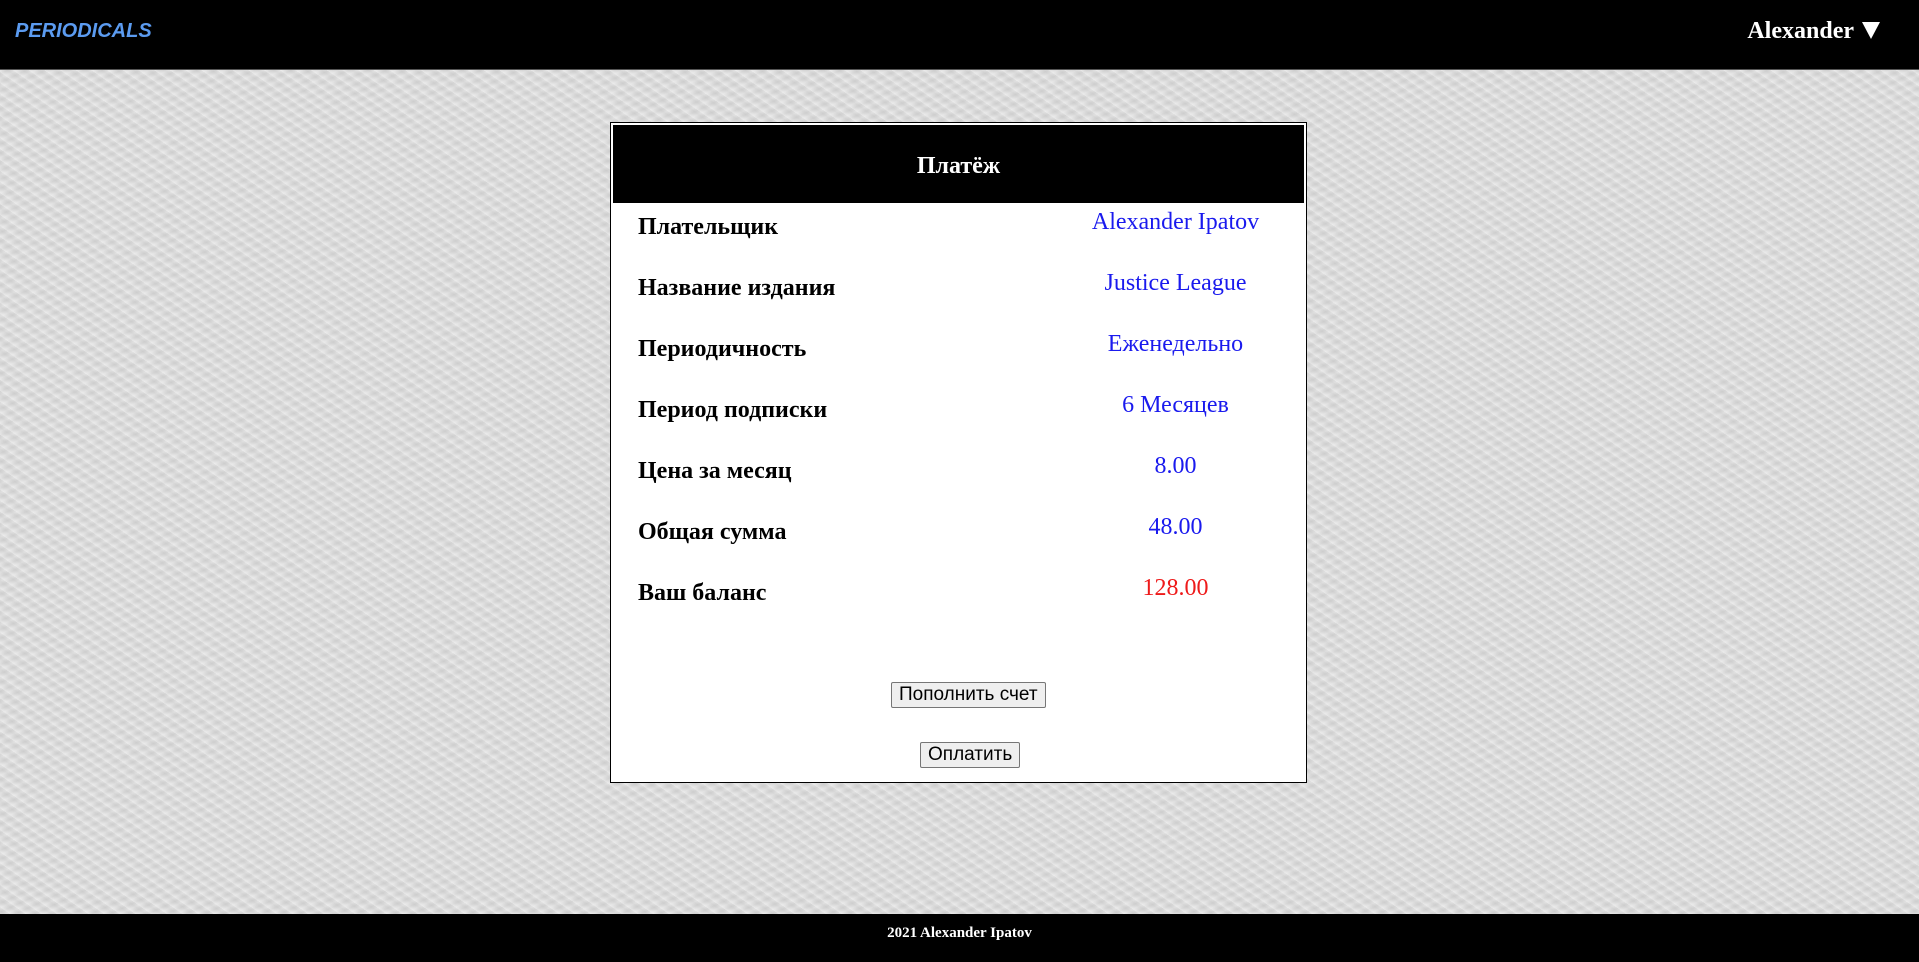 This screenshot has height=962, width=1919. What do you see at coordinates (970, 755) in the screenshot?
I see `pay-button: Оплатить` at bounding box center [970, 755].